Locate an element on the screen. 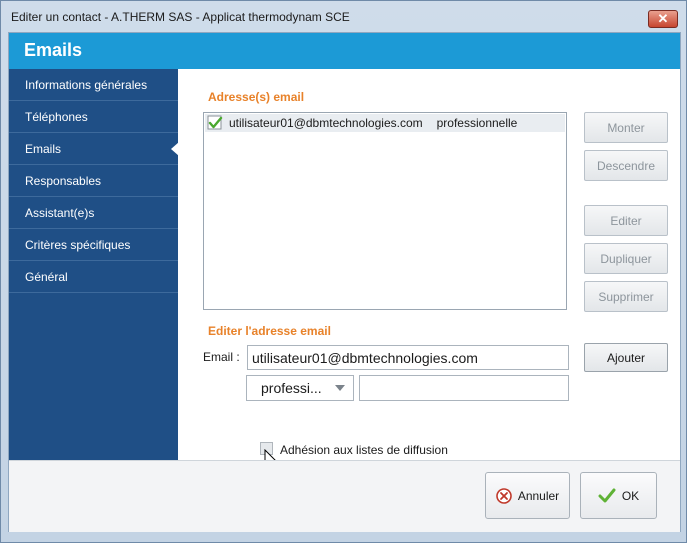  close-button: ✕ is located at coordinates (663, 19).